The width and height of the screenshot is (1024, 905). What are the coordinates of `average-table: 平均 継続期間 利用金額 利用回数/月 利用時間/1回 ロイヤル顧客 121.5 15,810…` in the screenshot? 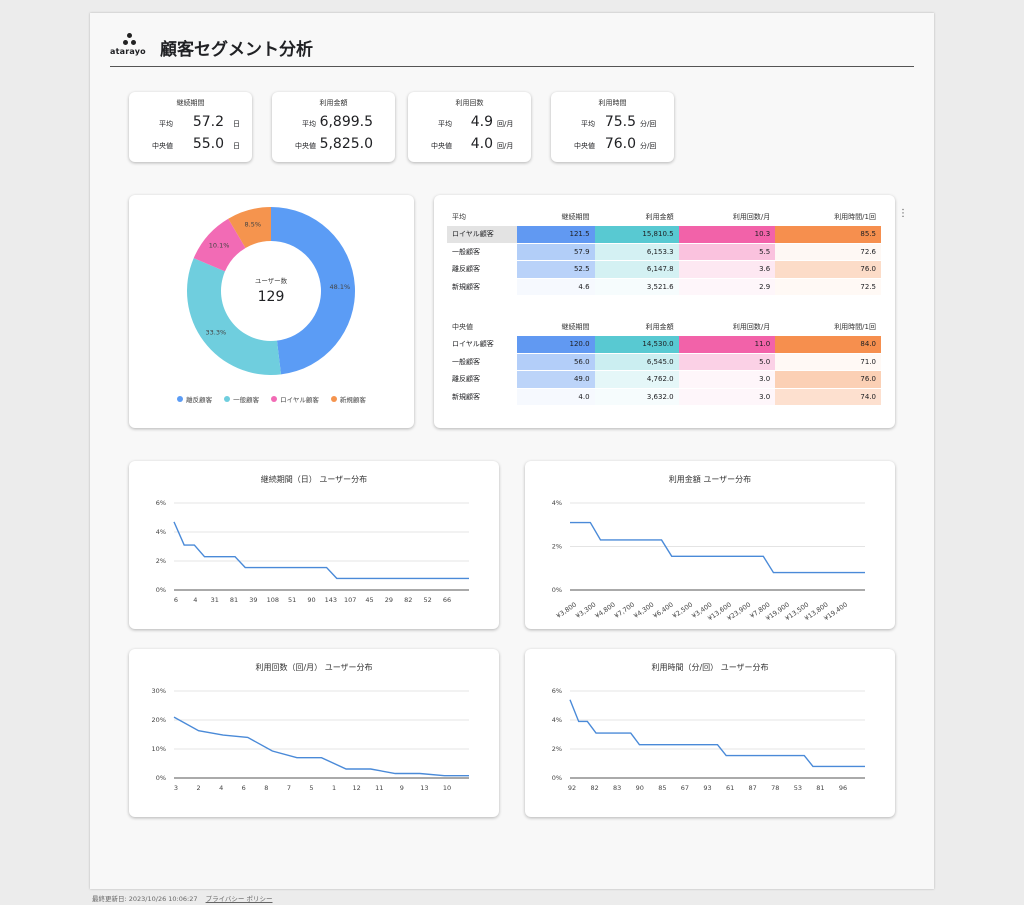 It's located at (664, 252).